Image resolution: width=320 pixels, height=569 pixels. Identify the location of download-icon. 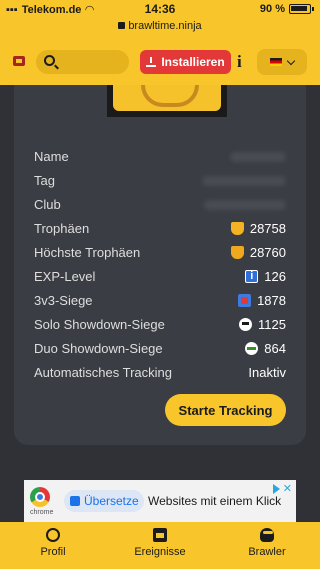
(151, 62).